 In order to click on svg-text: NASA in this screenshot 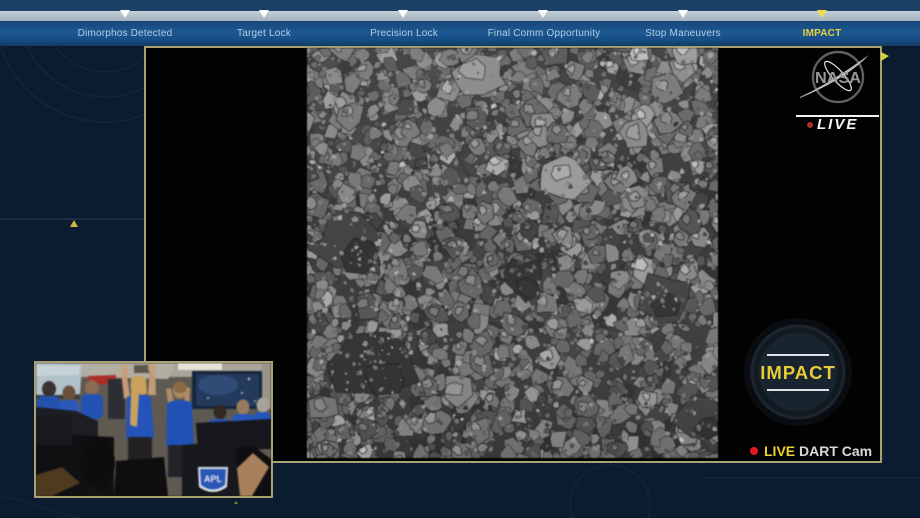, I will do `click(838, 78)`.